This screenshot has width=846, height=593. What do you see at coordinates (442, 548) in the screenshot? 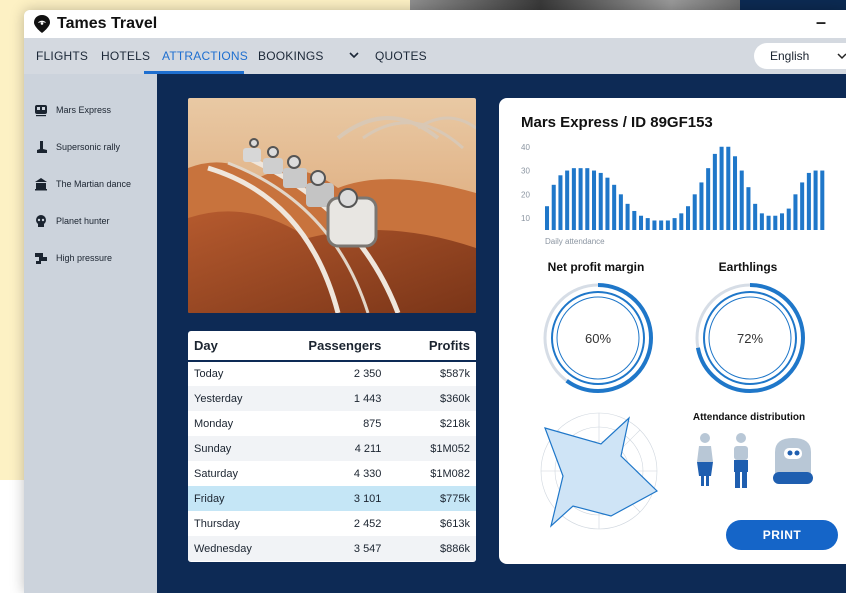
I see `cell-profits: $886k` at bounding box center [442, 548].